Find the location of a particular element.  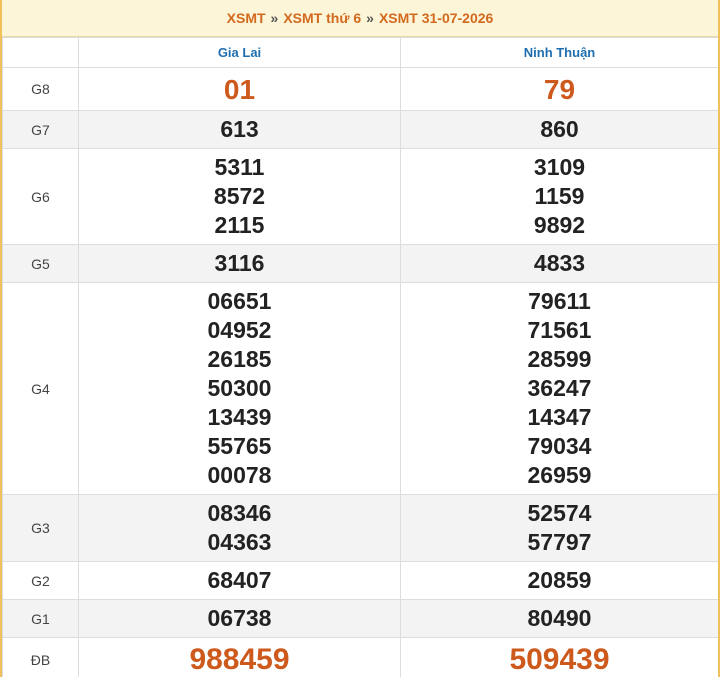

prize-cell: 20859 is located at coordinates (559, 580).